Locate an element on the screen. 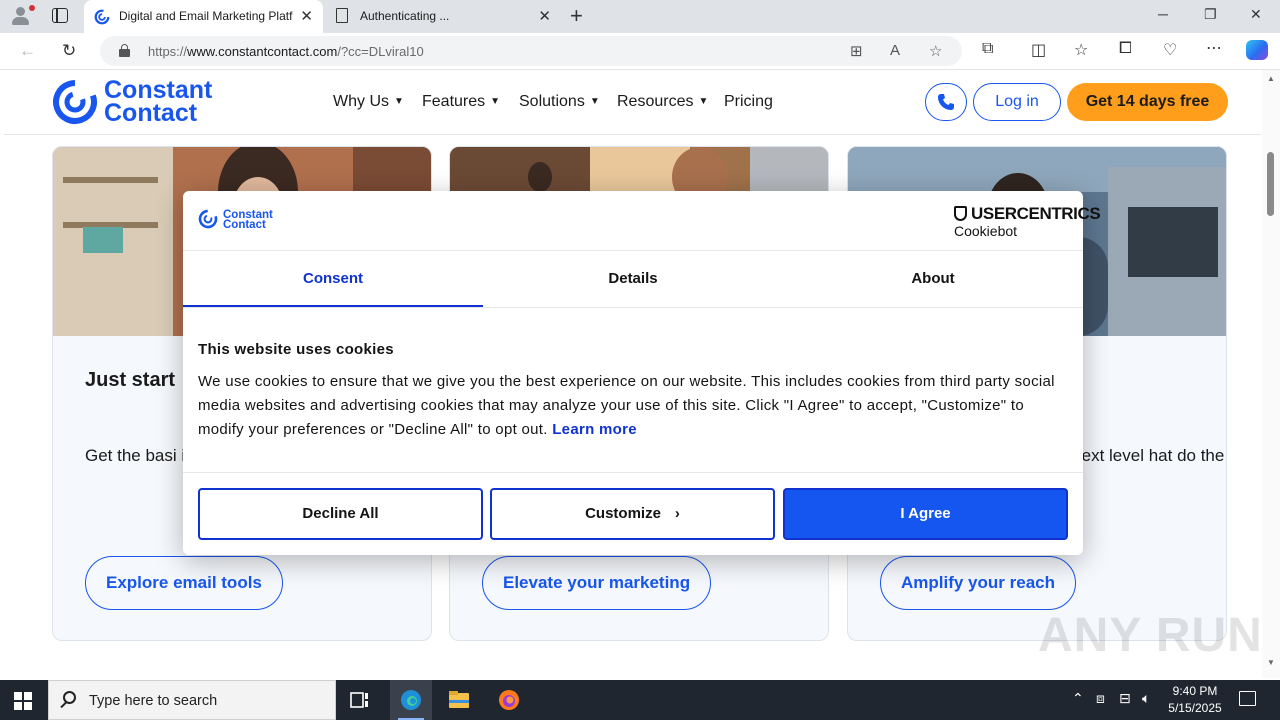 Image resolution: width=1280 pixels, height=720 pixels. card-description: e next level hat do the is located at coordinates (1141, 455).